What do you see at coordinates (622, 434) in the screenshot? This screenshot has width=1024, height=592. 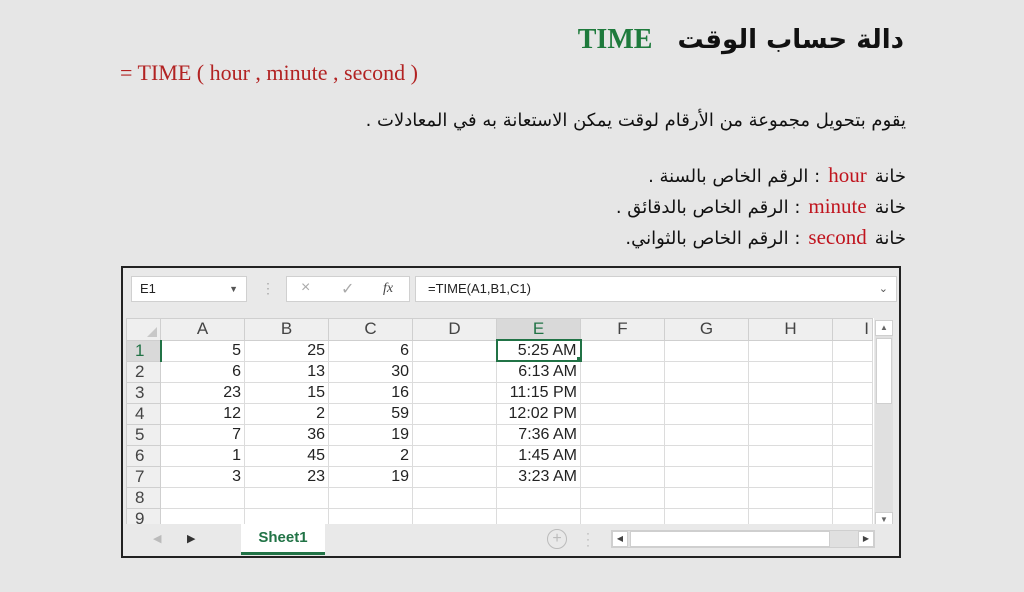 I see `cell-f5` at bounding box center [622, 434].